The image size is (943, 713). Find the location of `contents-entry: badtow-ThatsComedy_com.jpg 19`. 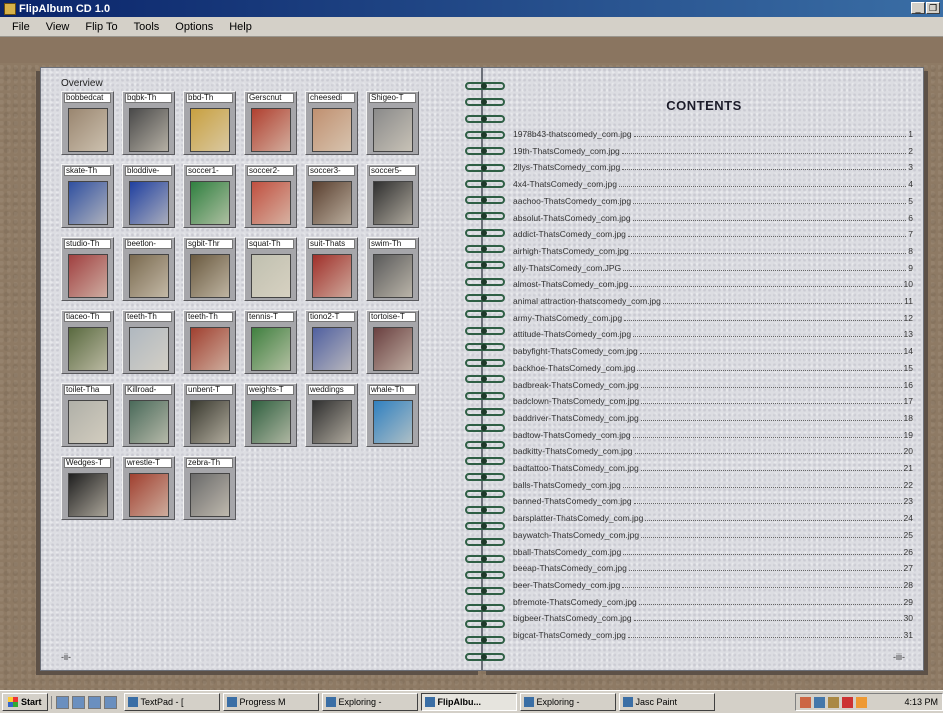

contents-entry: badtow-ThatsComedy_com.jpg 19 is located at coordinates (713, 433).